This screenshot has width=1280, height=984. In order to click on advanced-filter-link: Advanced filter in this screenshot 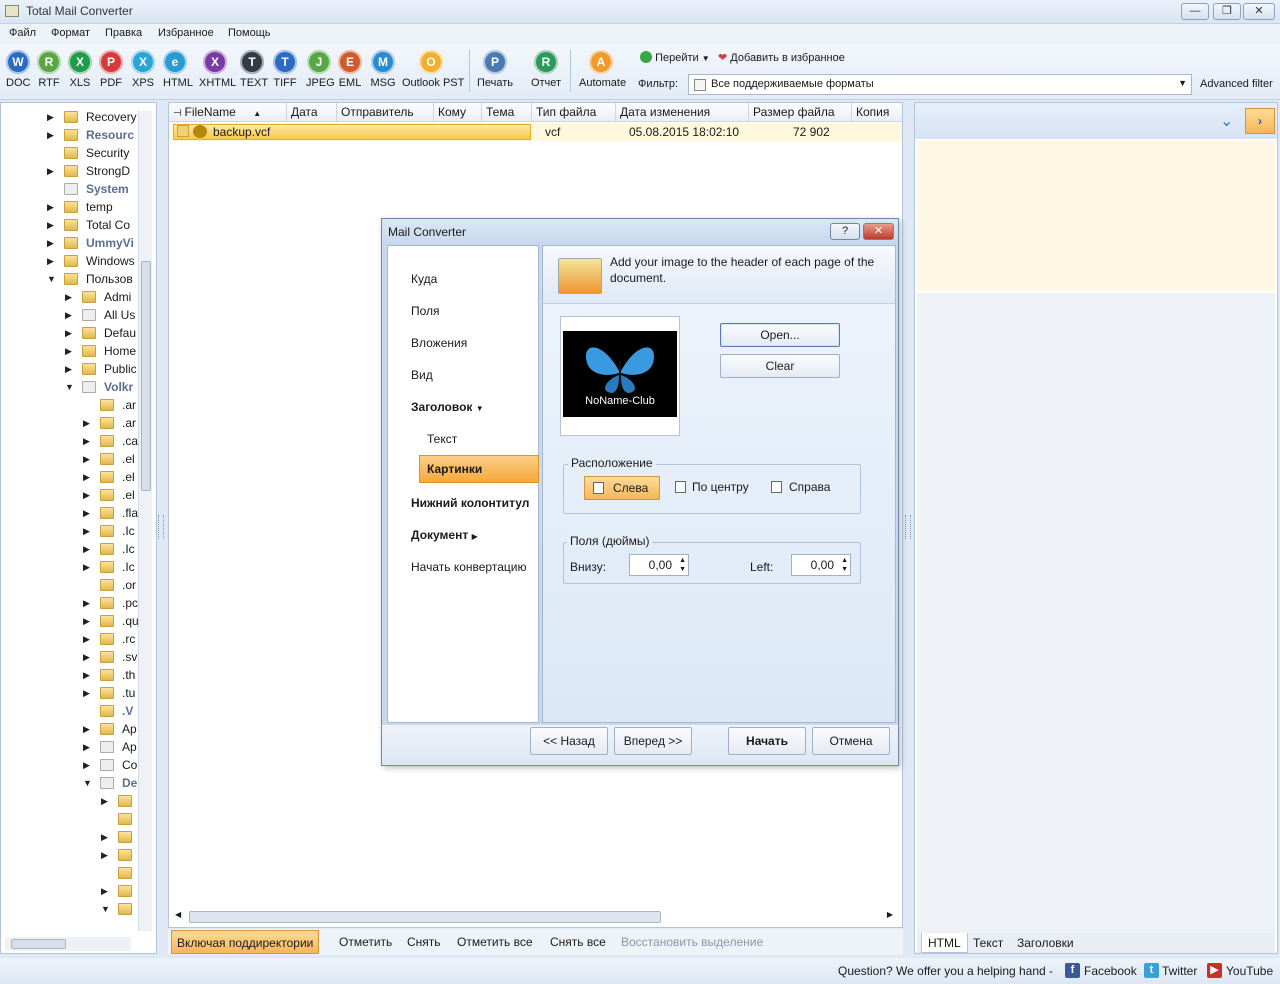, I will do `click(1236, 84)`.